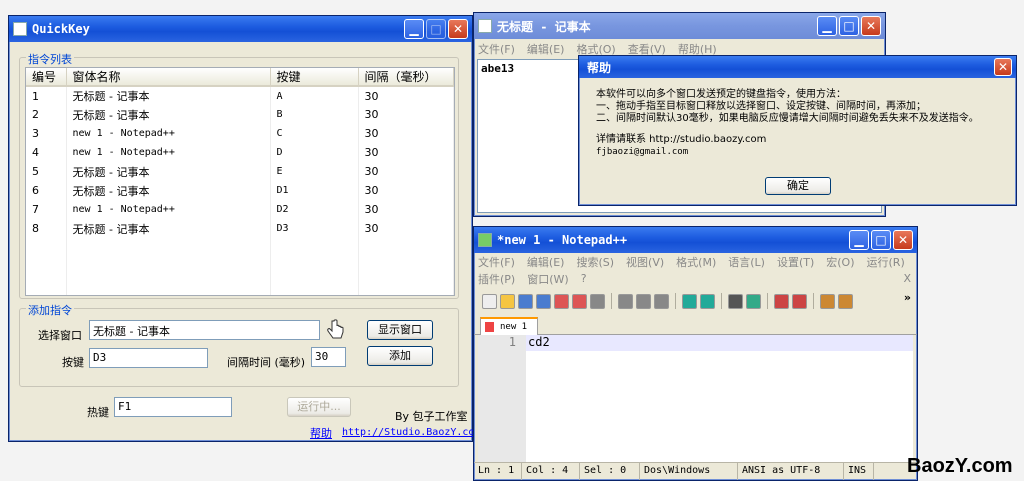 The image size is (1024, 481). I want to click on menu-item: ?, so click(584, 278).